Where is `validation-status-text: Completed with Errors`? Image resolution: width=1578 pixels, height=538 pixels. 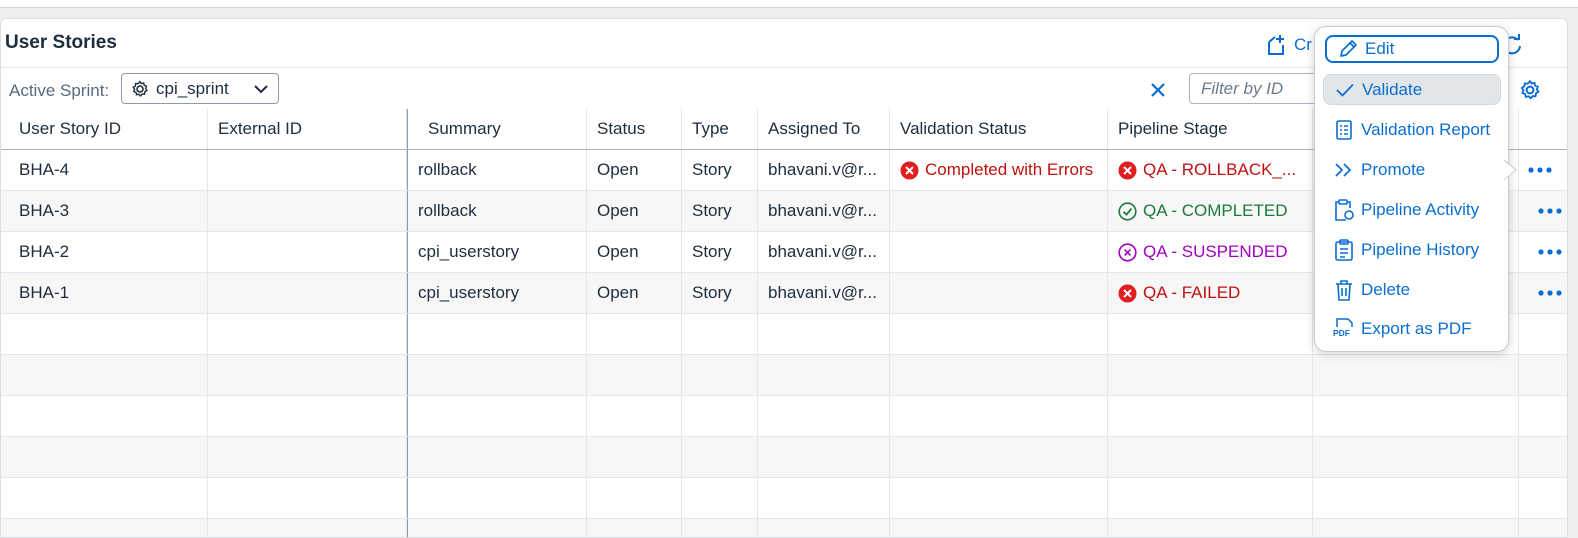 validation-status-text: Completed with Errors is located at coordinates (1009, 169).